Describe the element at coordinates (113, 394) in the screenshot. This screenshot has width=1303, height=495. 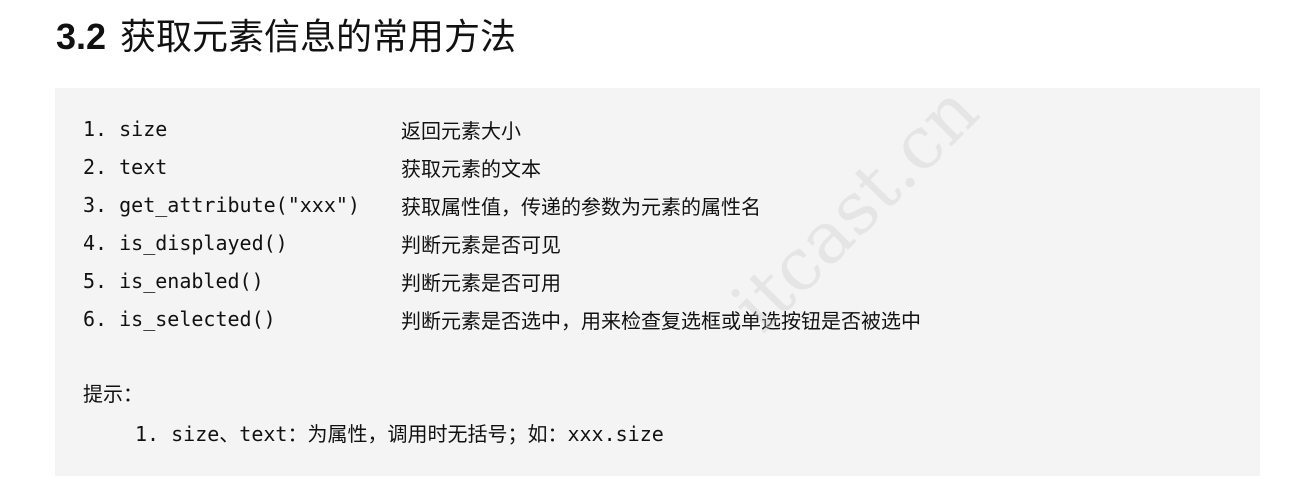
I see `tip-label: 提示：` at that location.